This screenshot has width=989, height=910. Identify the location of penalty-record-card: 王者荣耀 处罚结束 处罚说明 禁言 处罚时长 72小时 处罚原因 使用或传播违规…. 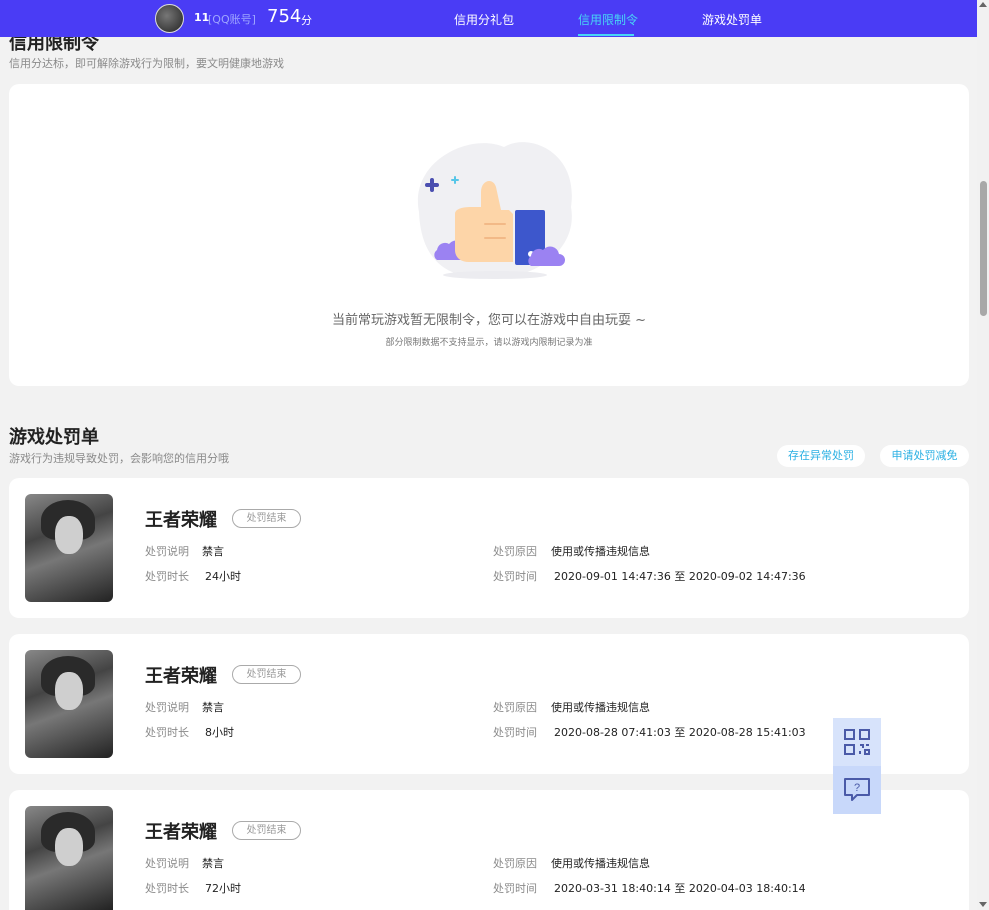
(489, 850).